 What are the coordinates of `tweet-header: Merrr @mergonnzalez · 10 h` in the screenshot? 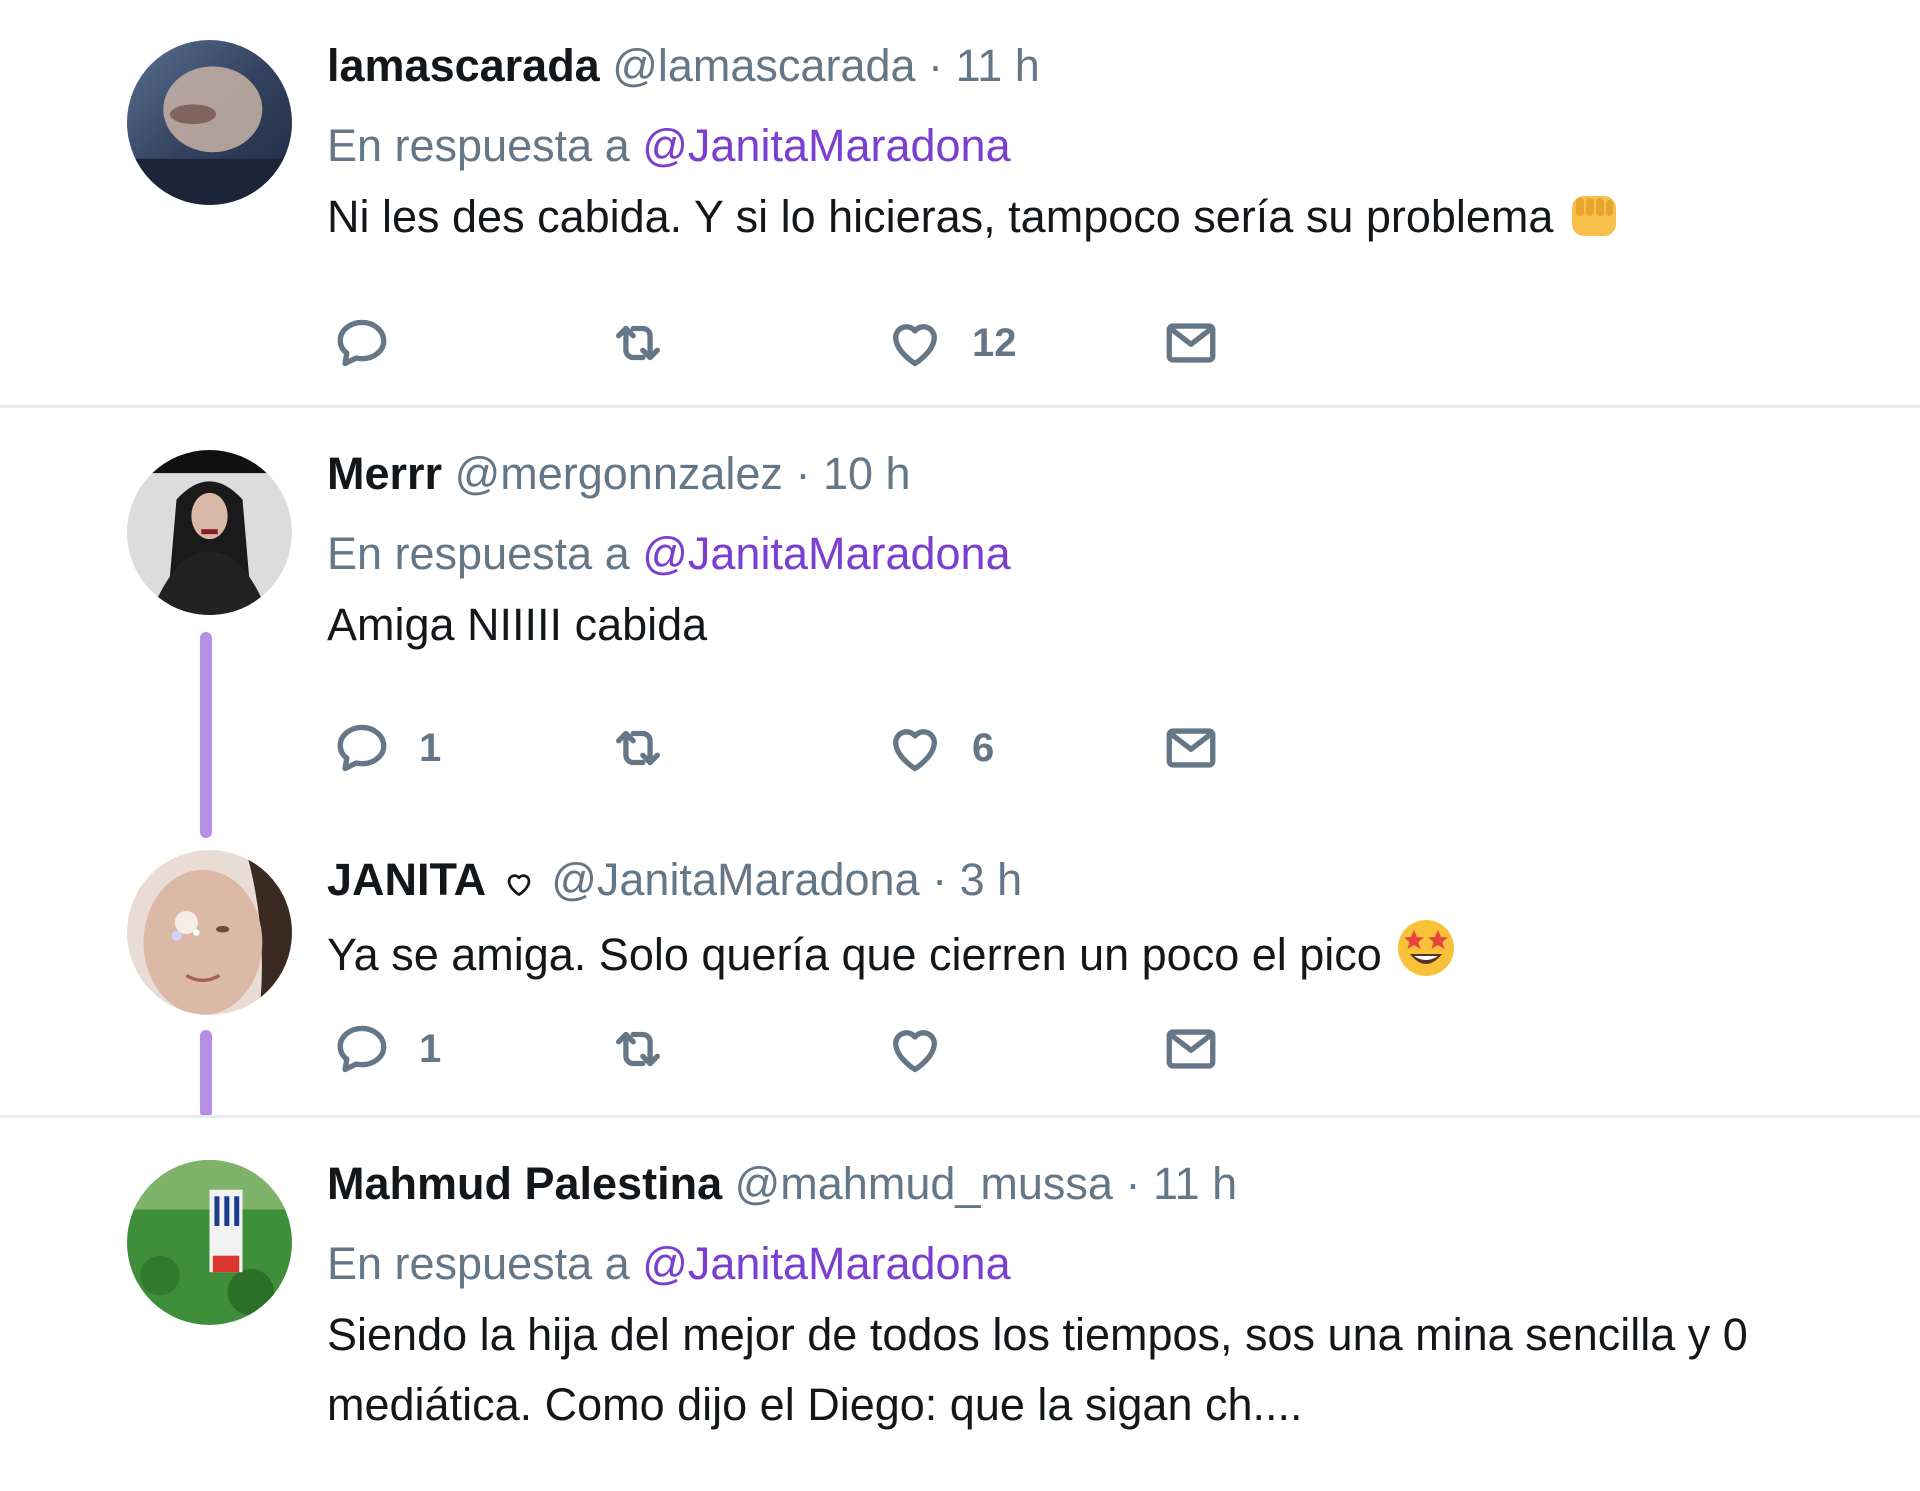 It's located at (1103, 474).